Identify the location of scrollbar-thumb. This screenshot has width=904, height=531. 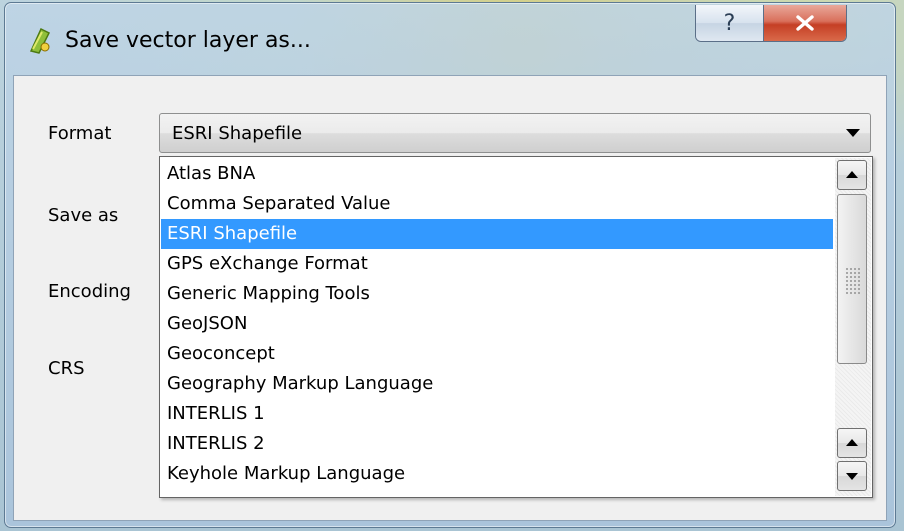
(852, 279).